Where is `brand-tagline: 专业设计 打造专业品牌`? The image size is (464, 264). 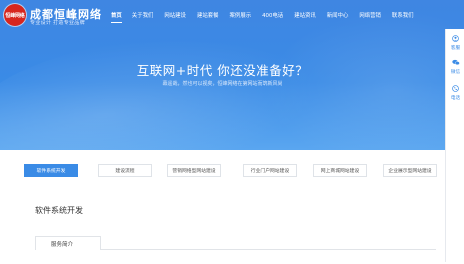
brand-tagline: 专业设计 打造专业品牌 is located at coordinates (57, 23).